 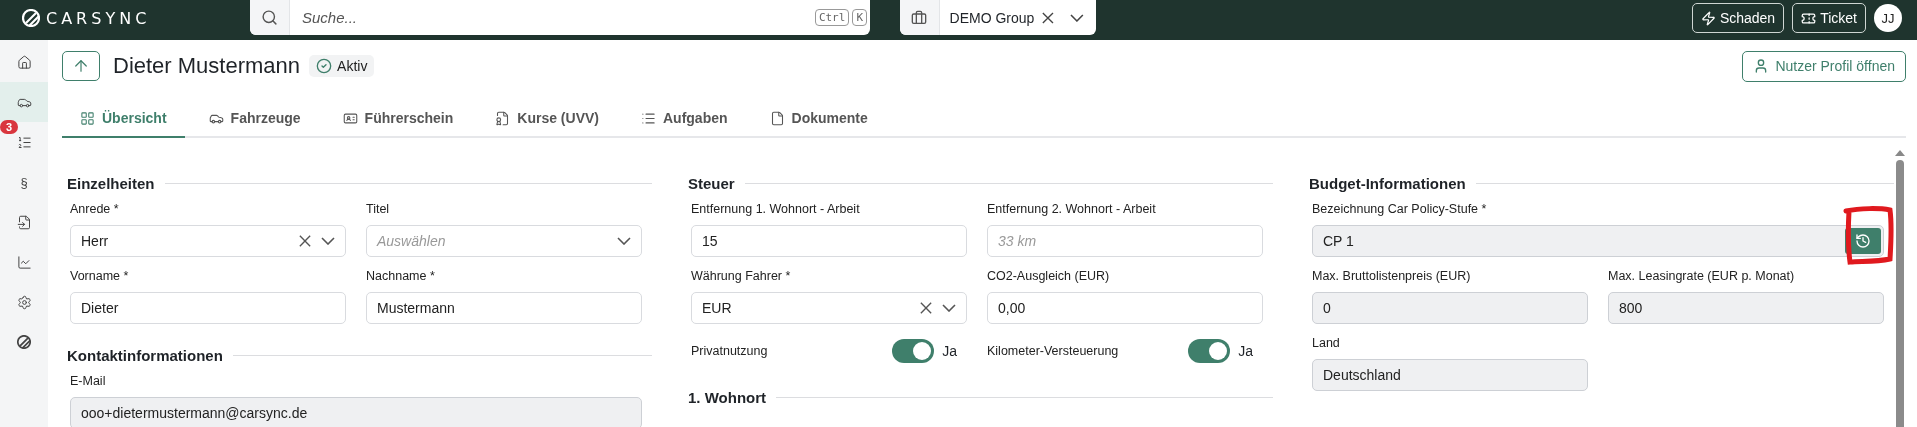 I want to click on tab: Kurse (UVV), so click(x=547, y=119).